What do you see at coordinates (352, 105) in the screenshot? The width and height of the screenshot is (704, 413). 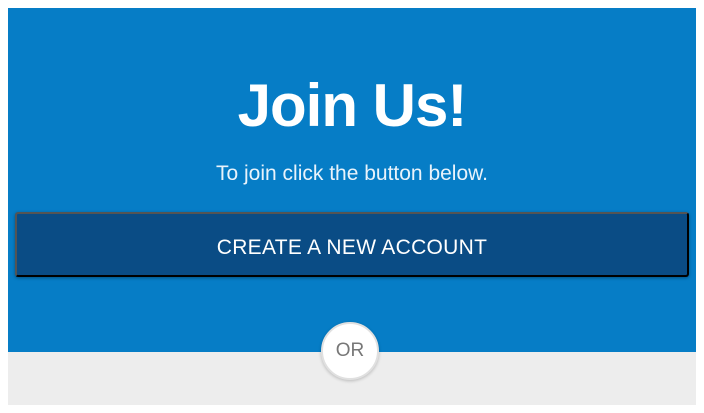 I see `join-title: Join Us!` at bounding box center [352, 105].